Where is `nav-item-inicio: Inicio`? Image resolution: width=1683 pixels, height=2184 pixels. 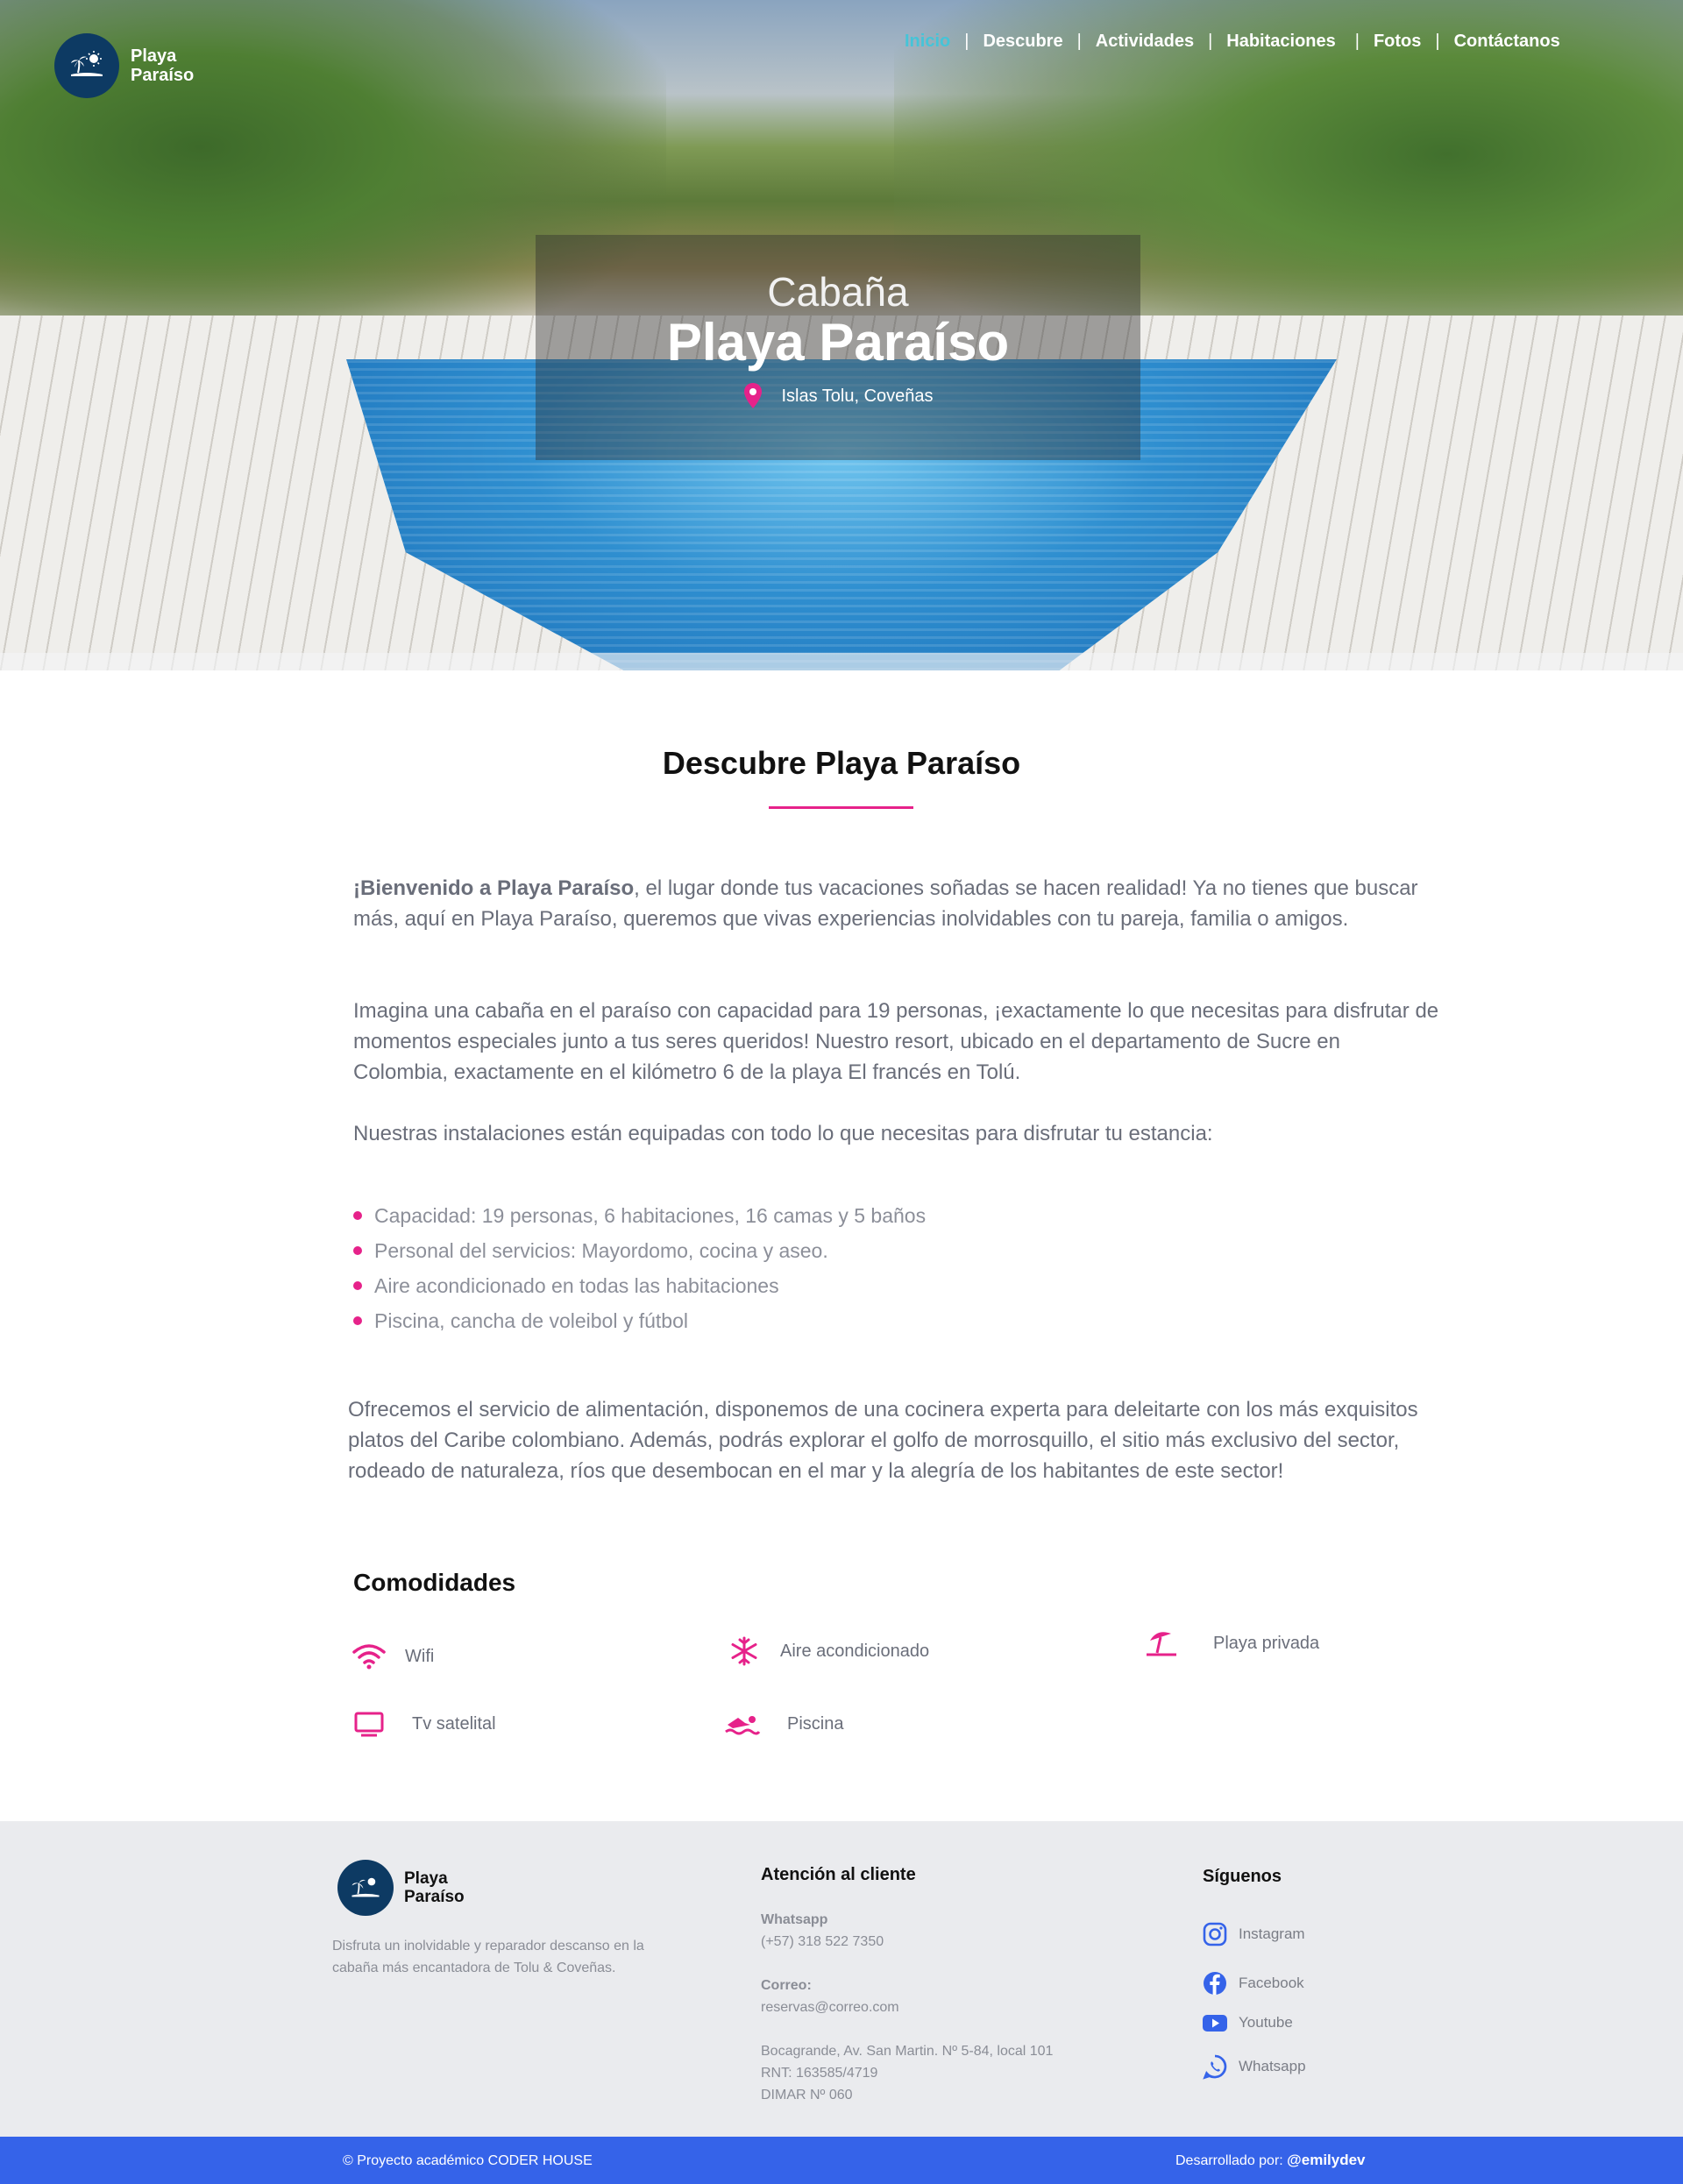
nav-item-inicio: Inicio is located at coordinates (928, 42).